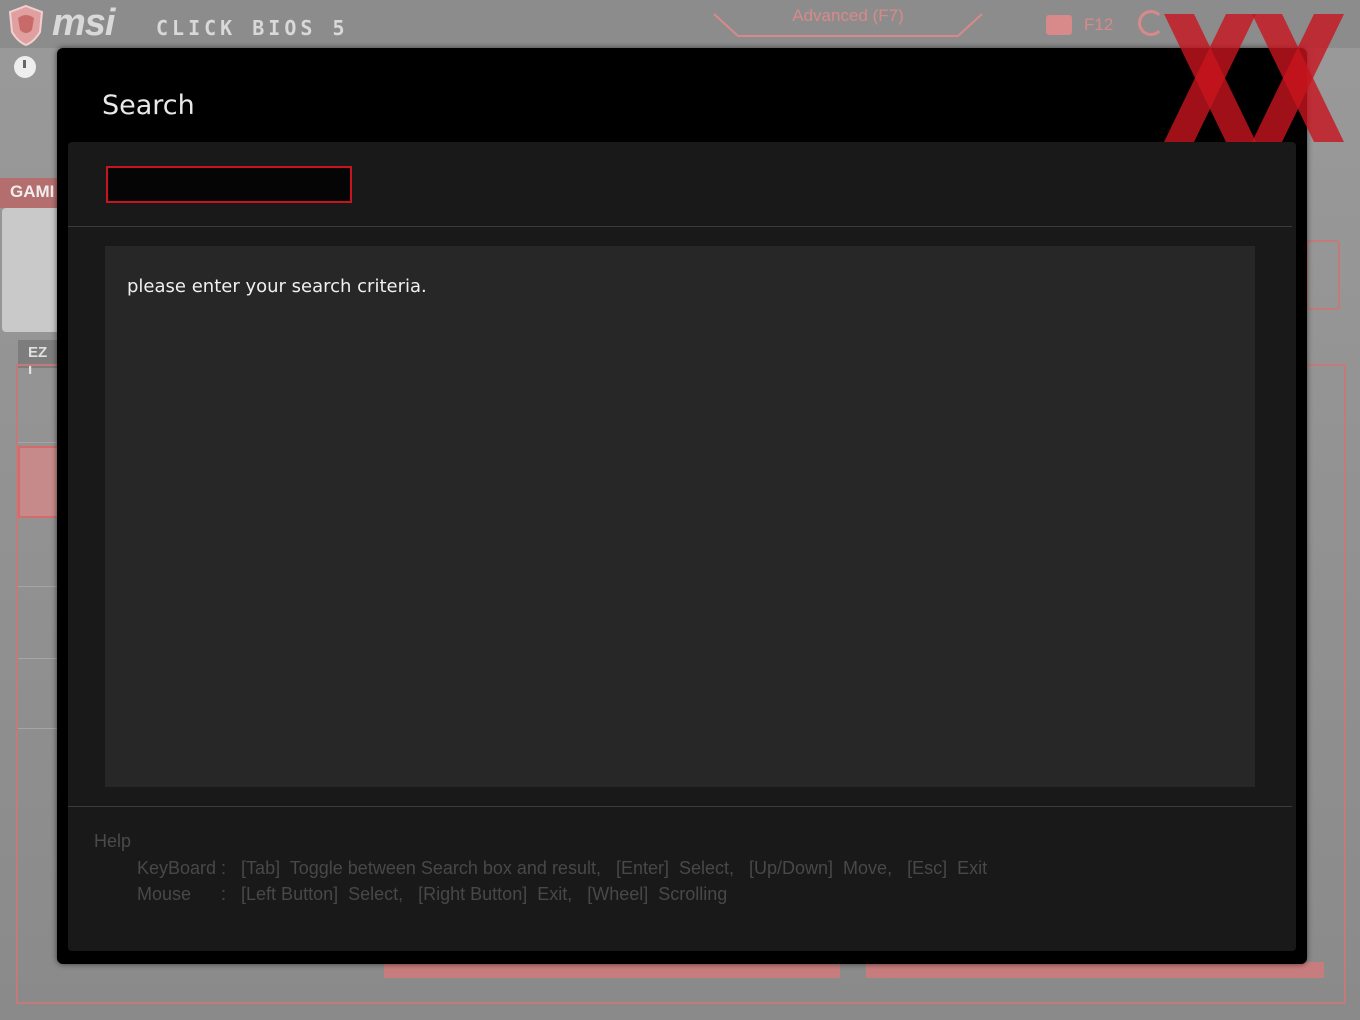 Image resolution: width=1360 pixels, height=1020 pixels. What do you see at coordinates (113, 841) in the screenshot?
I see `help-title: Help` at bounding box center [113, 841].